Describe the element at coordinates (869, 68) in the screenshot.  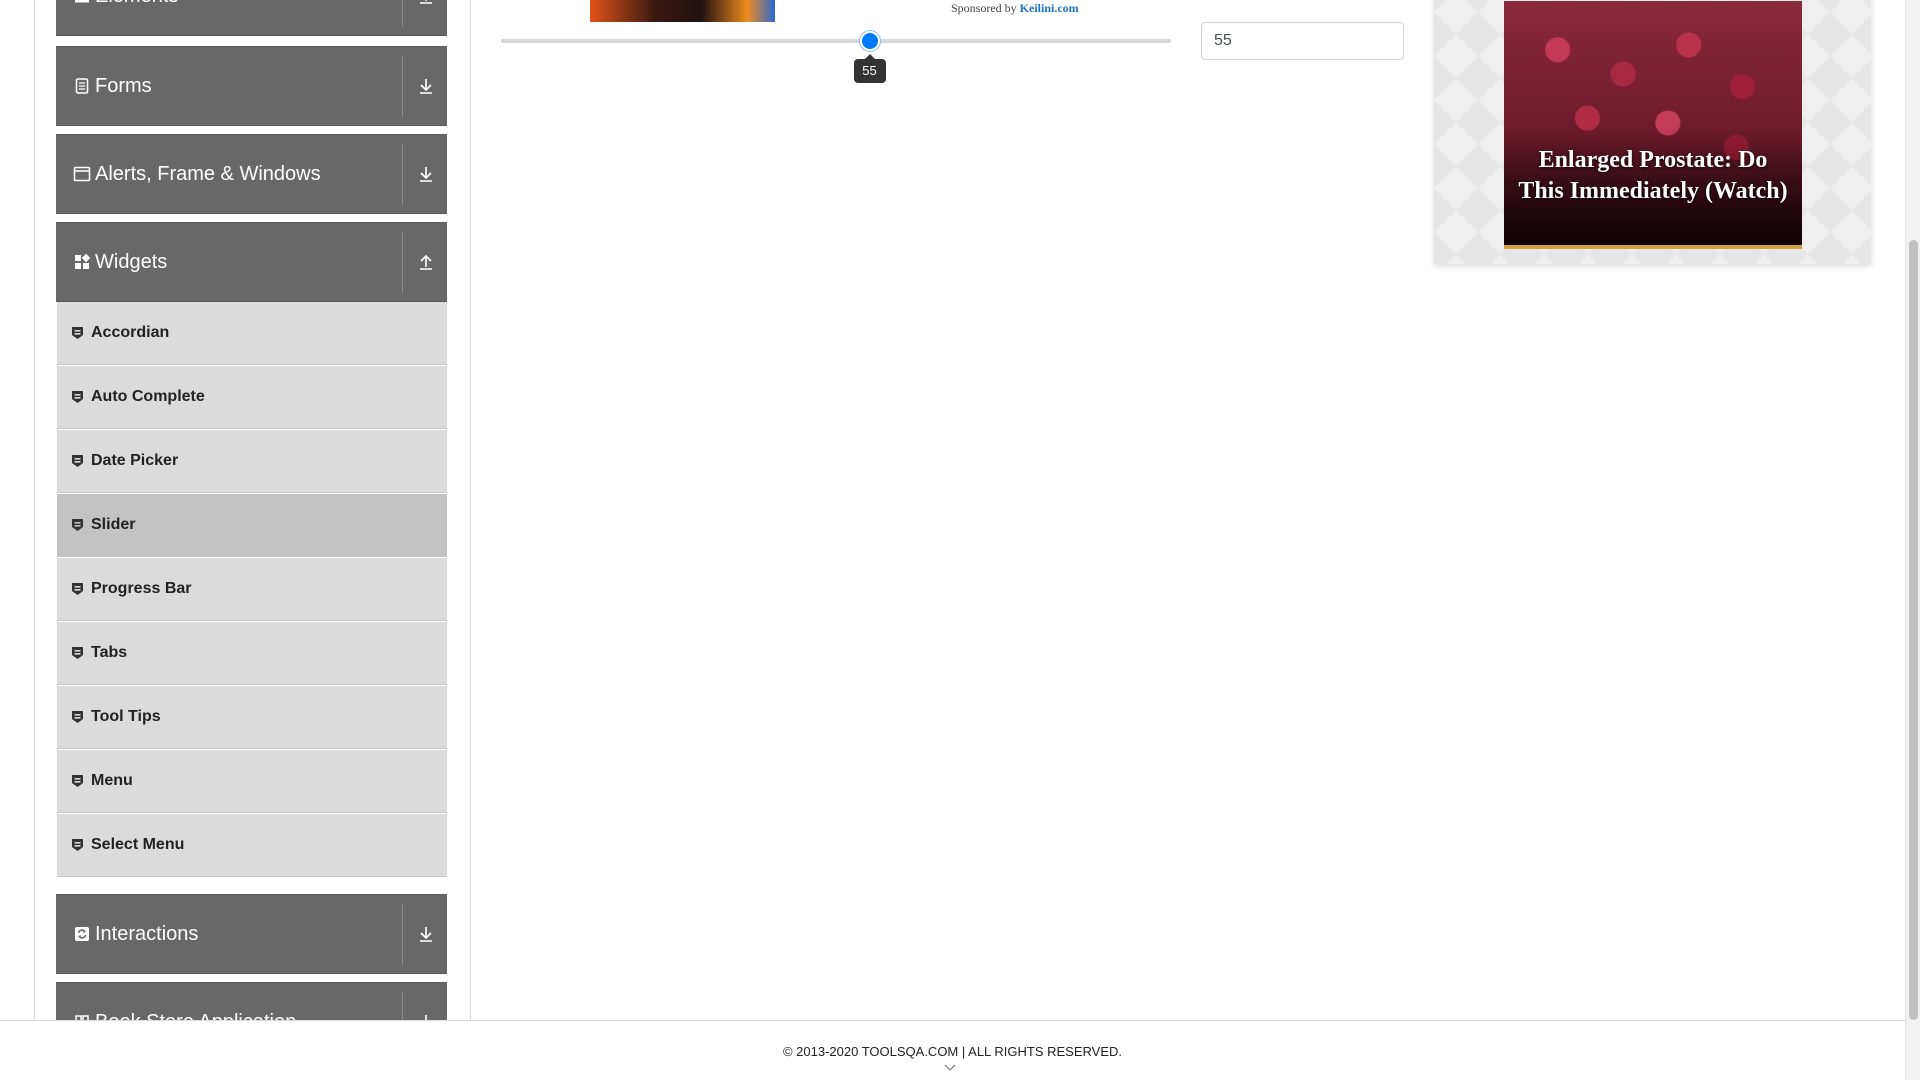
I see `slider-value-tooltip: 55` at that location.